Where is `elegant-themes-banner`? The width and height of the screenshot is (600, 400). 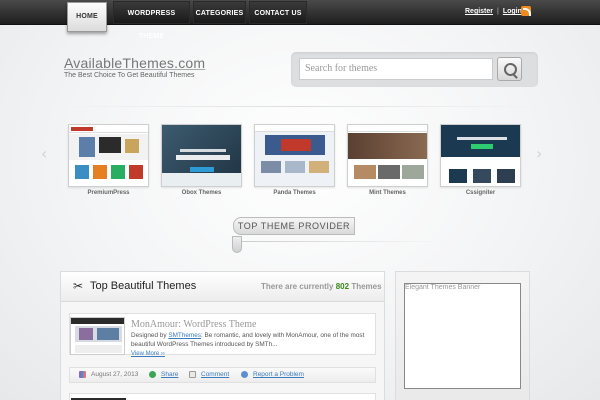
elegant-themes-banner is located at coordinates (462, 336).